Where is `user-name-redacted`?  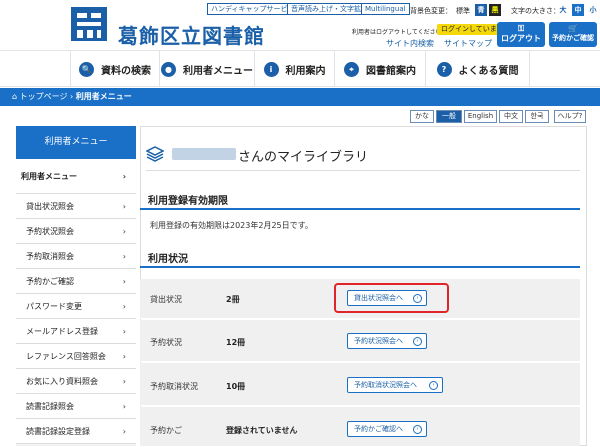
user-name-redacted is located at coordinates (204, 154).